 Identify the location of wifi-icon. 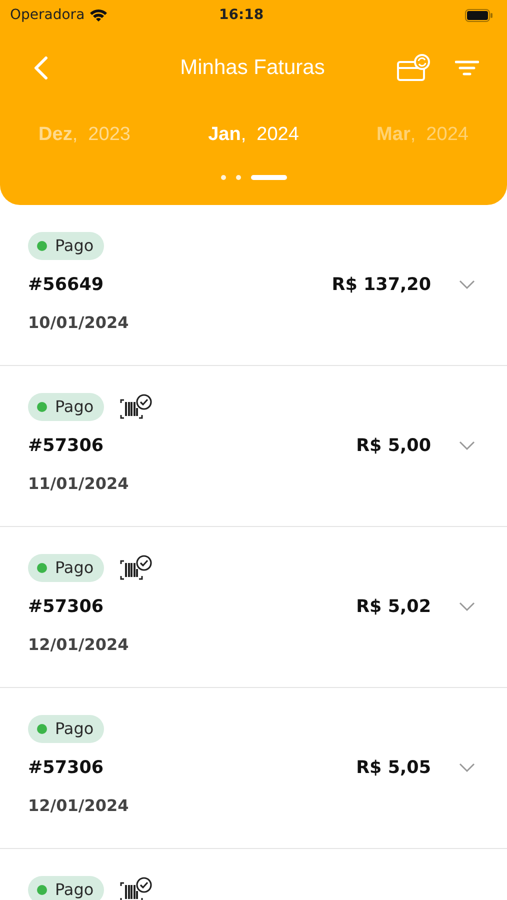
(98, 15).